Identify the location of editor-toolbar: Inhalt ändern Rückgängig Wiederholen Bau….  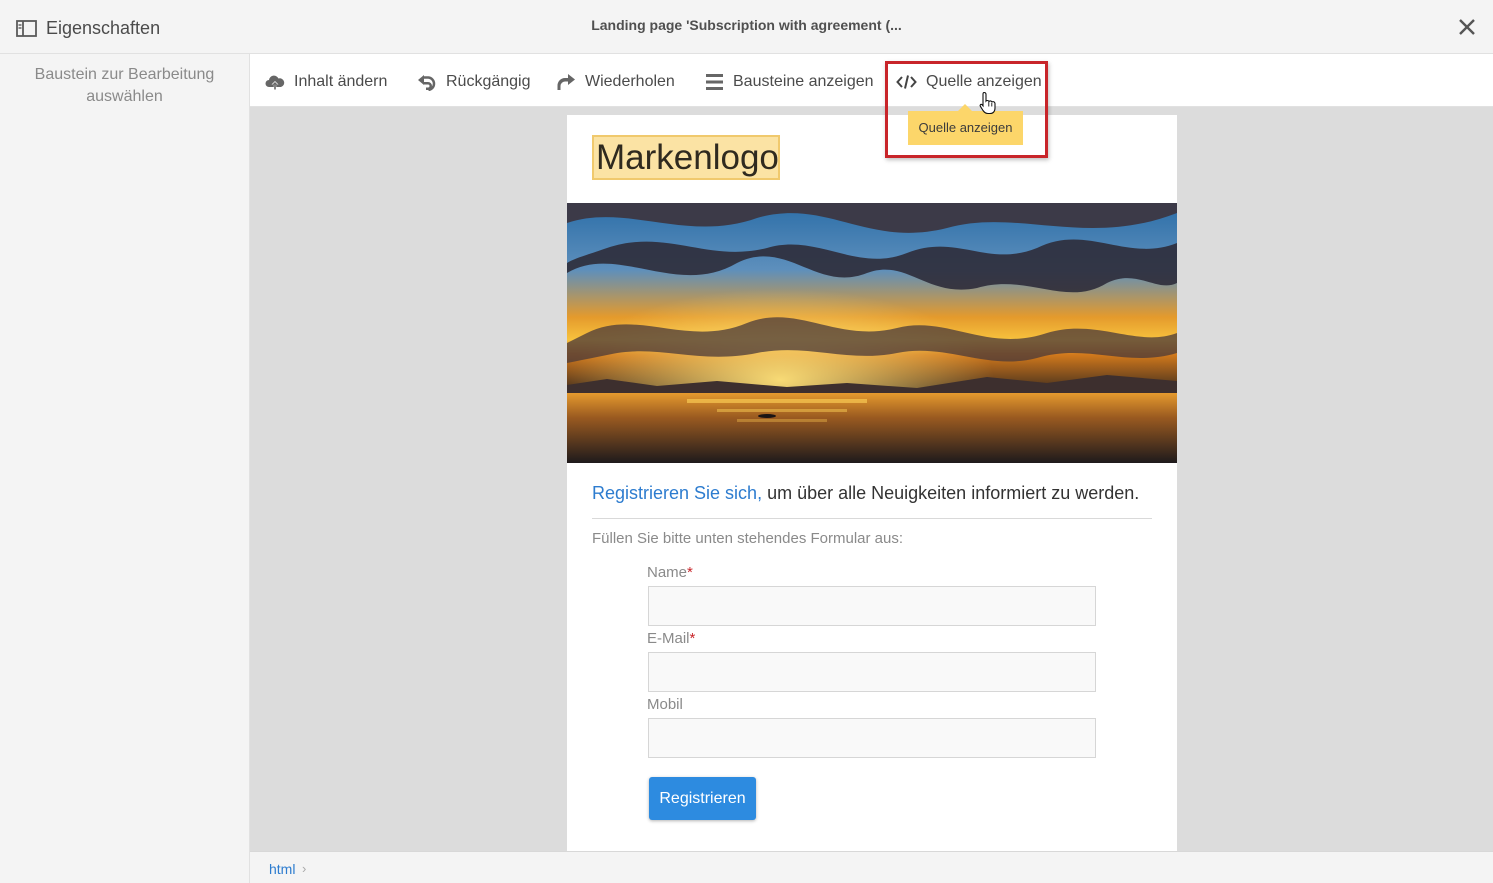
(871, 80).